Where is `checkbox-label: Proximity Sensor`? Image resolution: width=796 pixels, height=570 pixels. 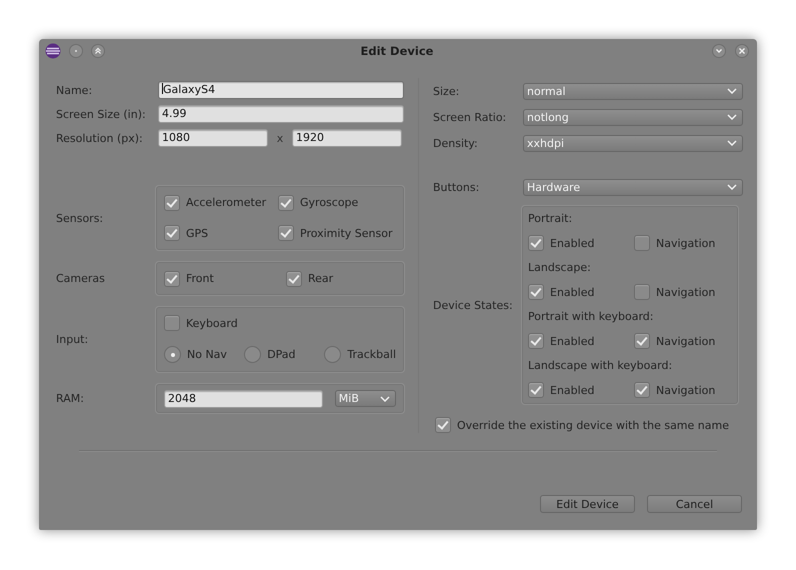 checkbox-label: Proximity Sensor is located at coordinates (346, 233).